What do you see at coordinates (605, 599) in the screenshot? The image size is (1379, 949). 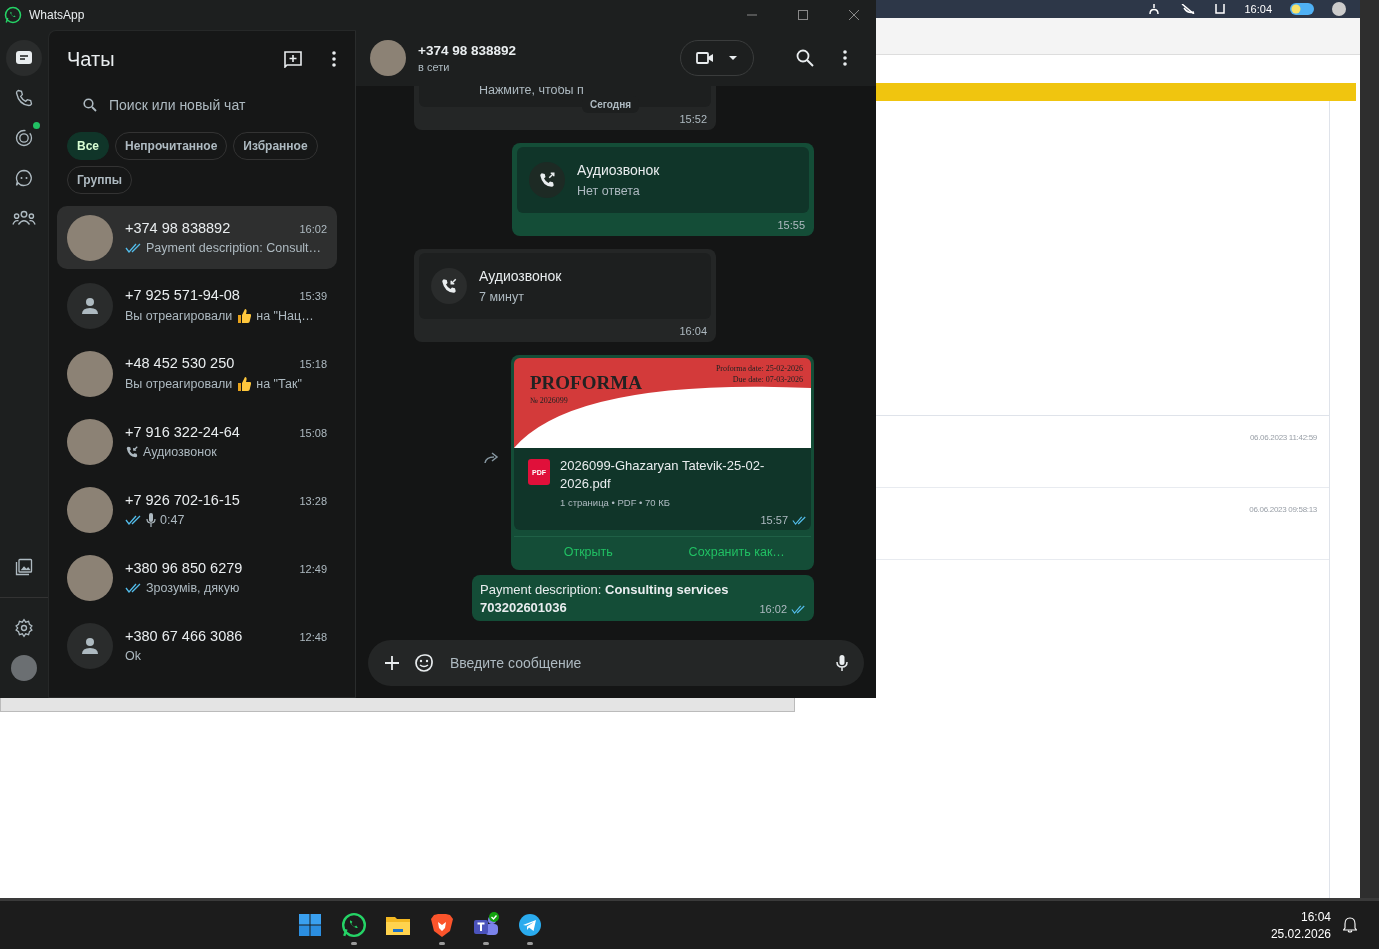 I see `message-text: Payment description: Consulting services 703202601036` at bounding box center [605, 599].